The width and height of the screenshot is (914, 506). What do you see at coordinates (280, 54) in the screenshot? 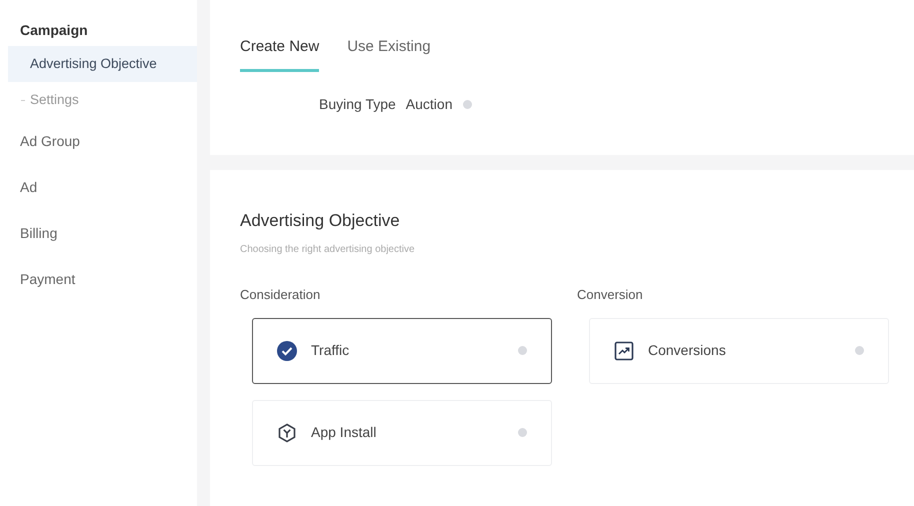
I see `tab: Create New` at bounding box center [280, 54].